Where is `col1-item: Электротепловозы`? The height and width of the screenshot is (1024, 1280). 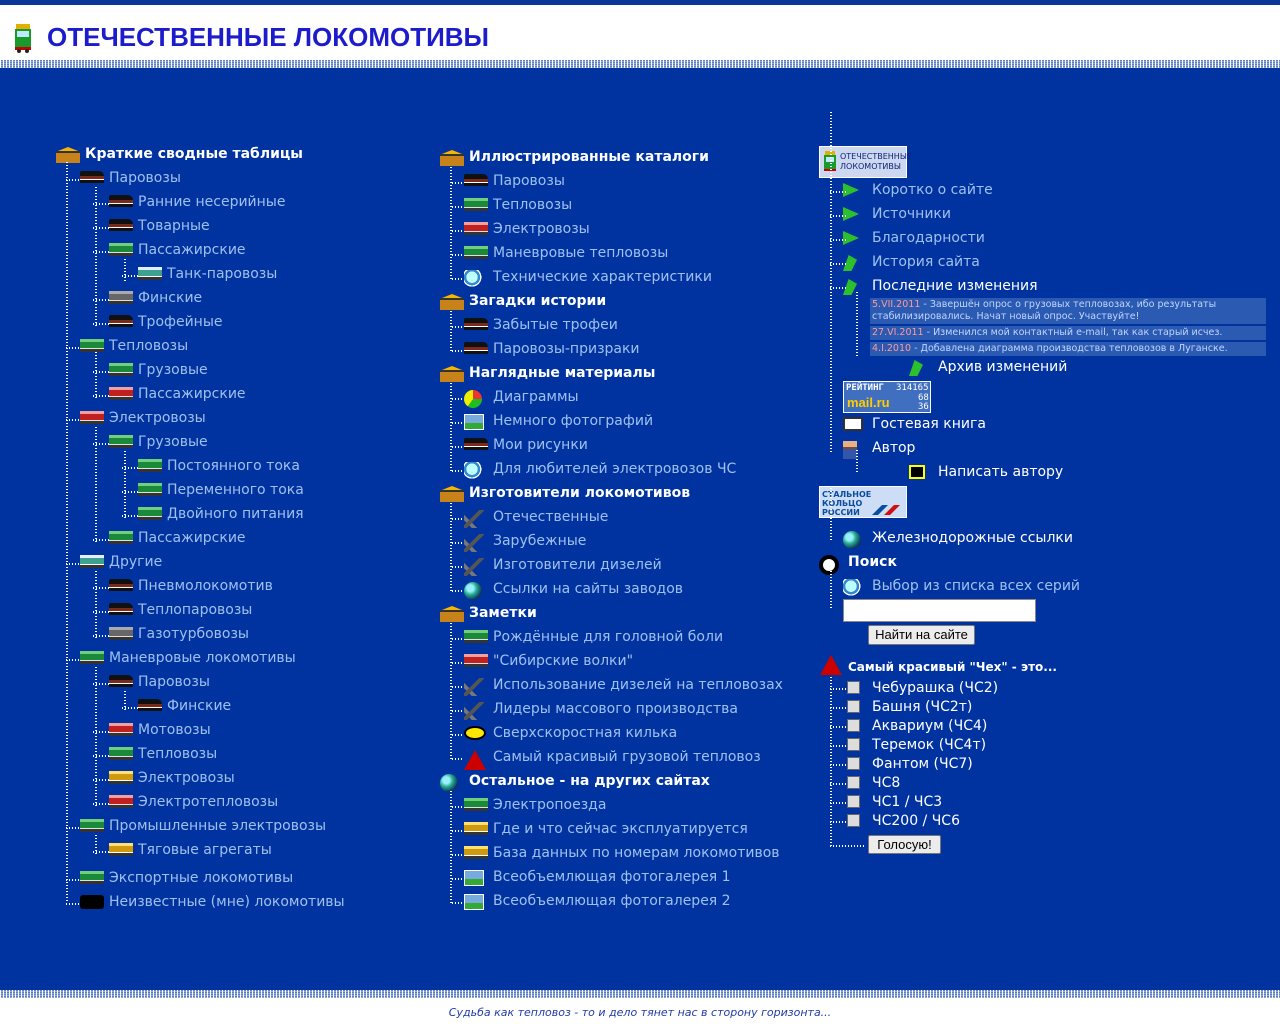 col1-item: Электротепловозы is located at coordinates (208, 802).